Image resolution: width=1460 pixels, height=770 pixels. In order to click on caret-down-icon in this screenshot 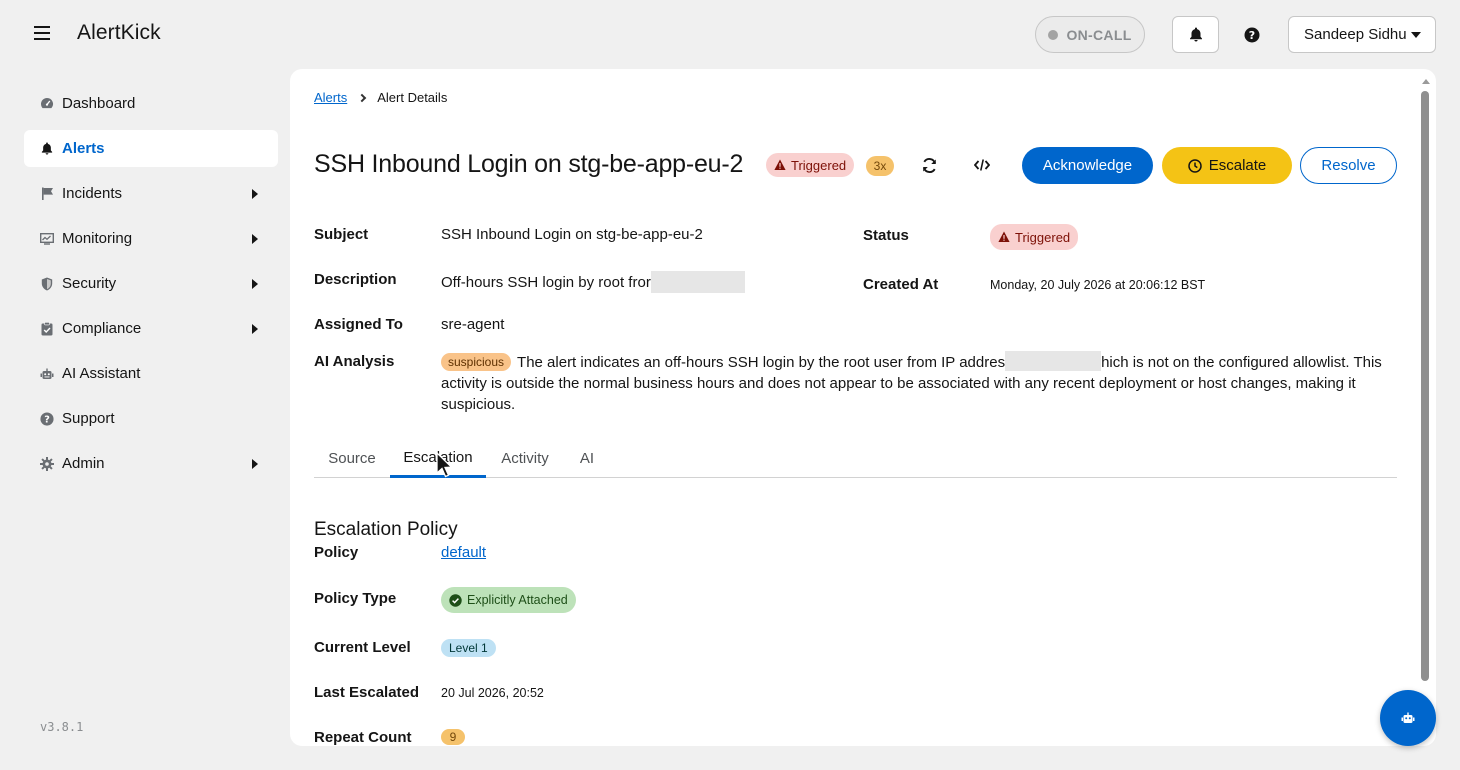, I will do `click(1416, 35)`.